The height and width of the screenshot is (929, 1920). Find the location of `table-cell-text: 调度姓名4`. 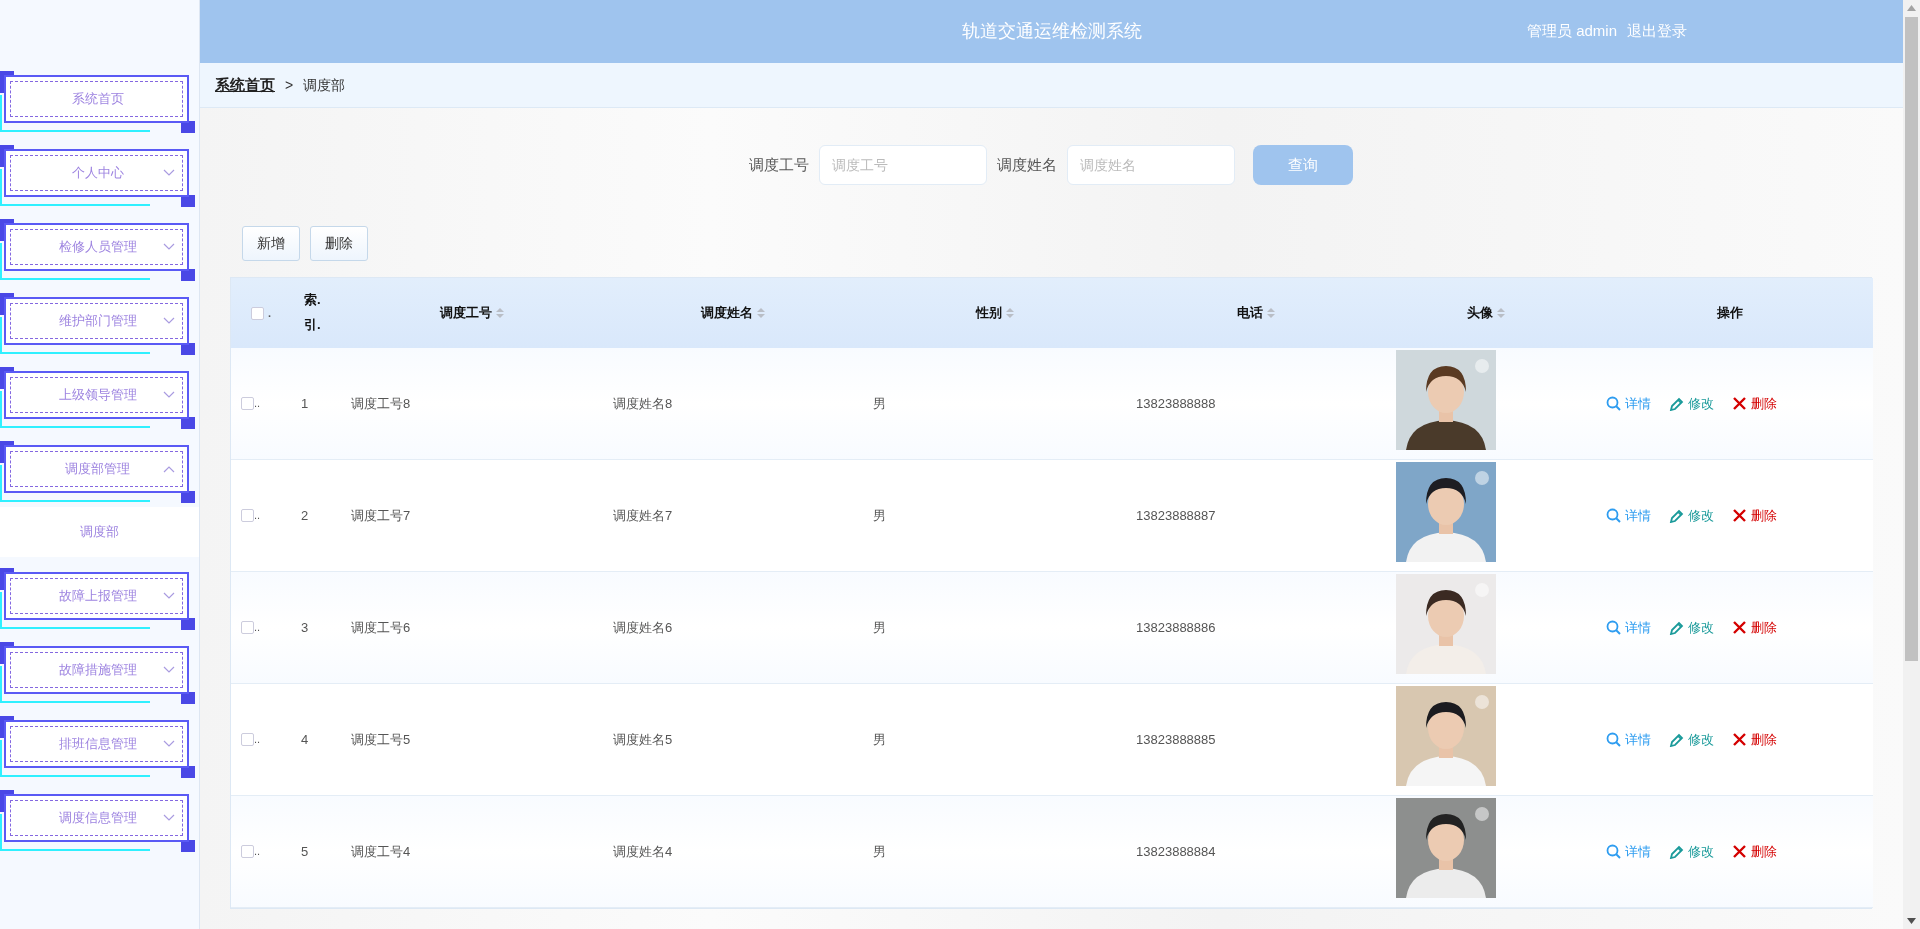

table-cell-text: 调度姓名4 is located at coordinates (643, 851).